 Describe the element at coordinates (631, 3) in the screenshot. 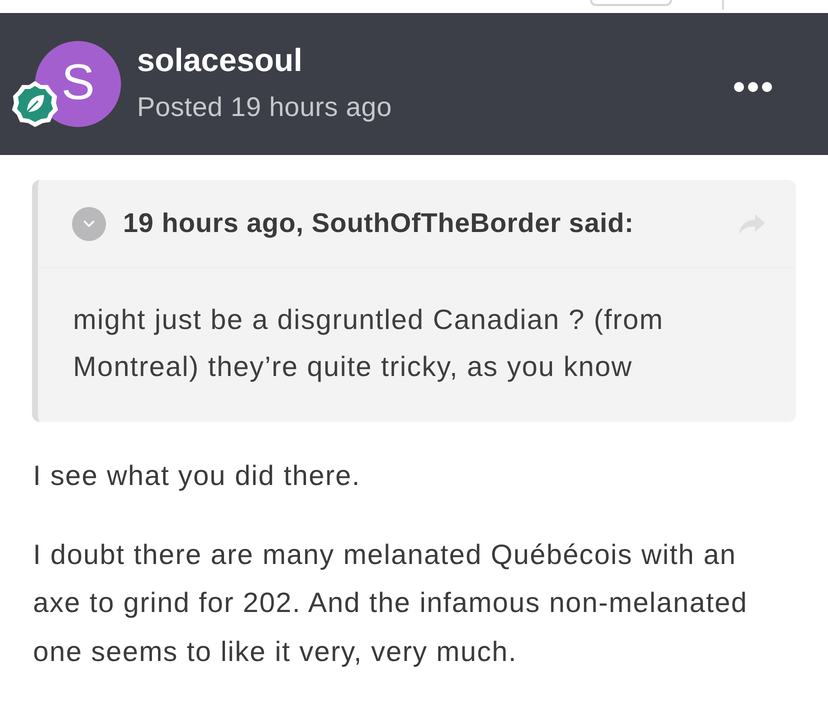

I see `cut-off-button` at that location.